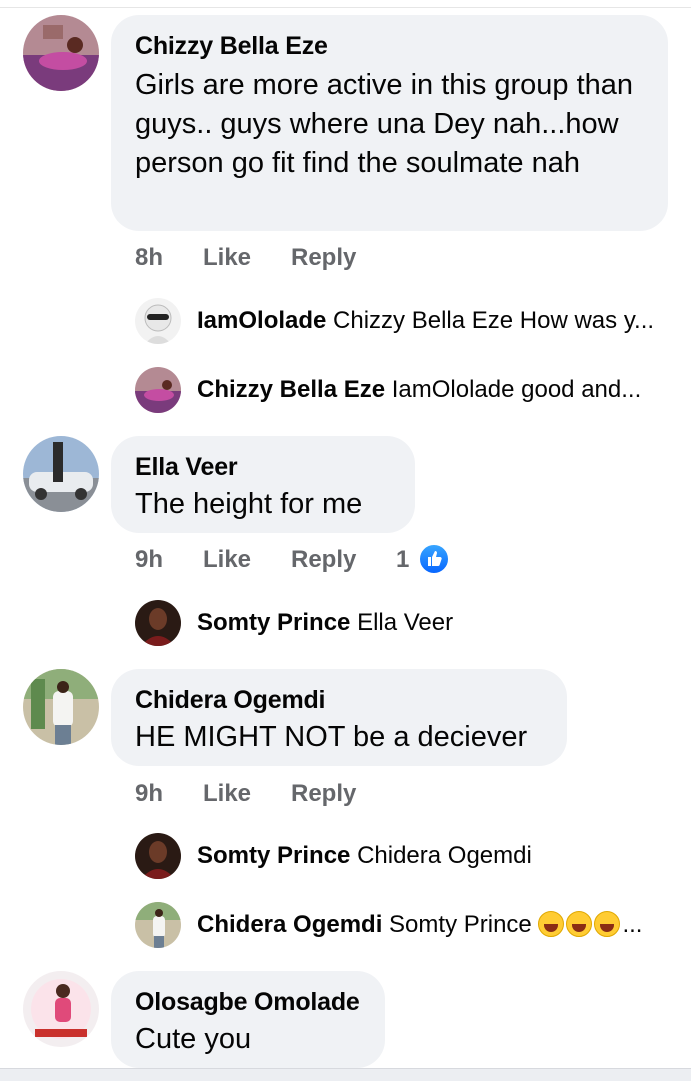 The width and height of the screenshot is (691, 1081). I want to click on avatar-ella, so click(61, 474).